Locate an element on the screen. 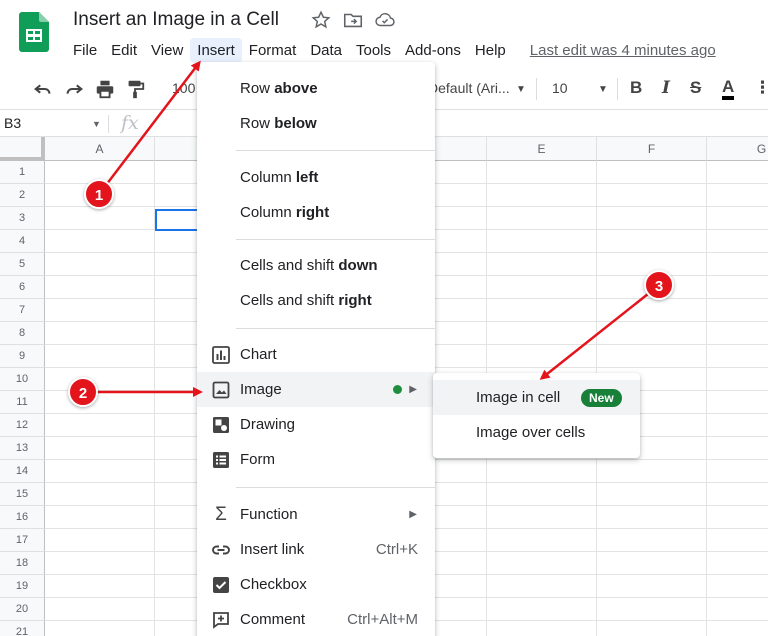  menu-comment: Comment Ctrl+Alt+M is located at coordinates (316, 619).